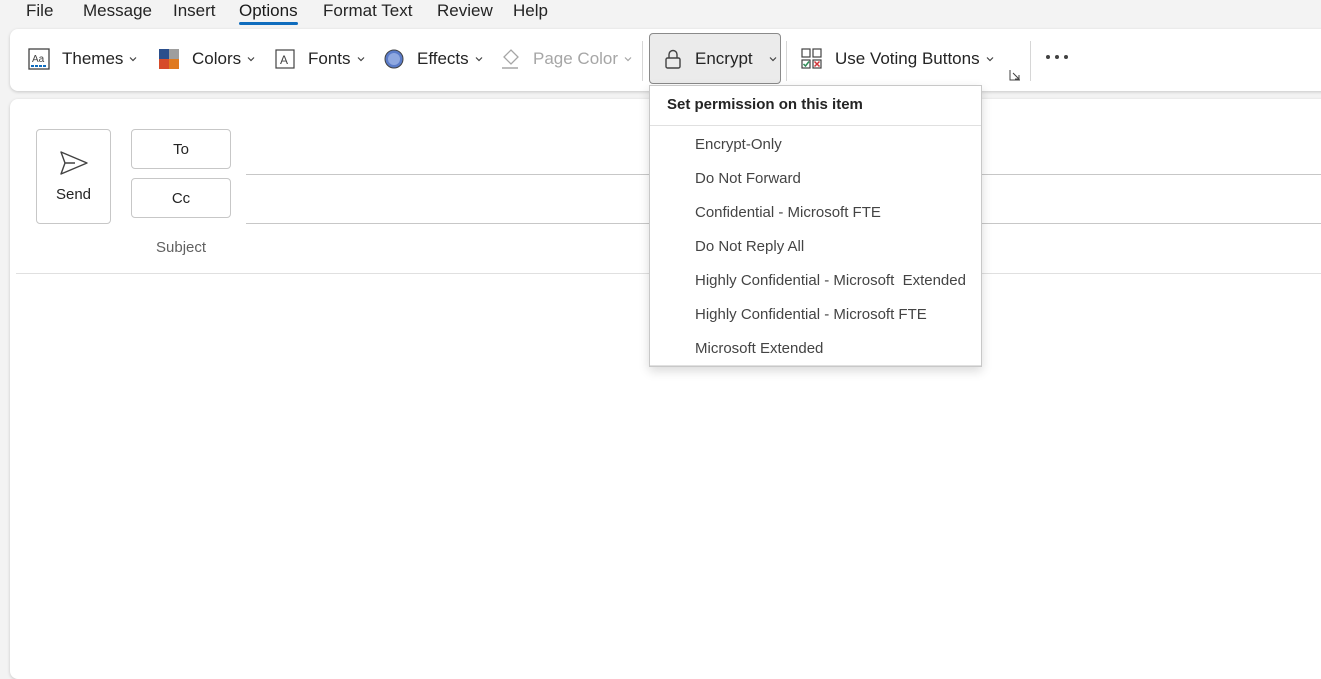  I want to click on fonts-label: Fonts, so click(329, 58).